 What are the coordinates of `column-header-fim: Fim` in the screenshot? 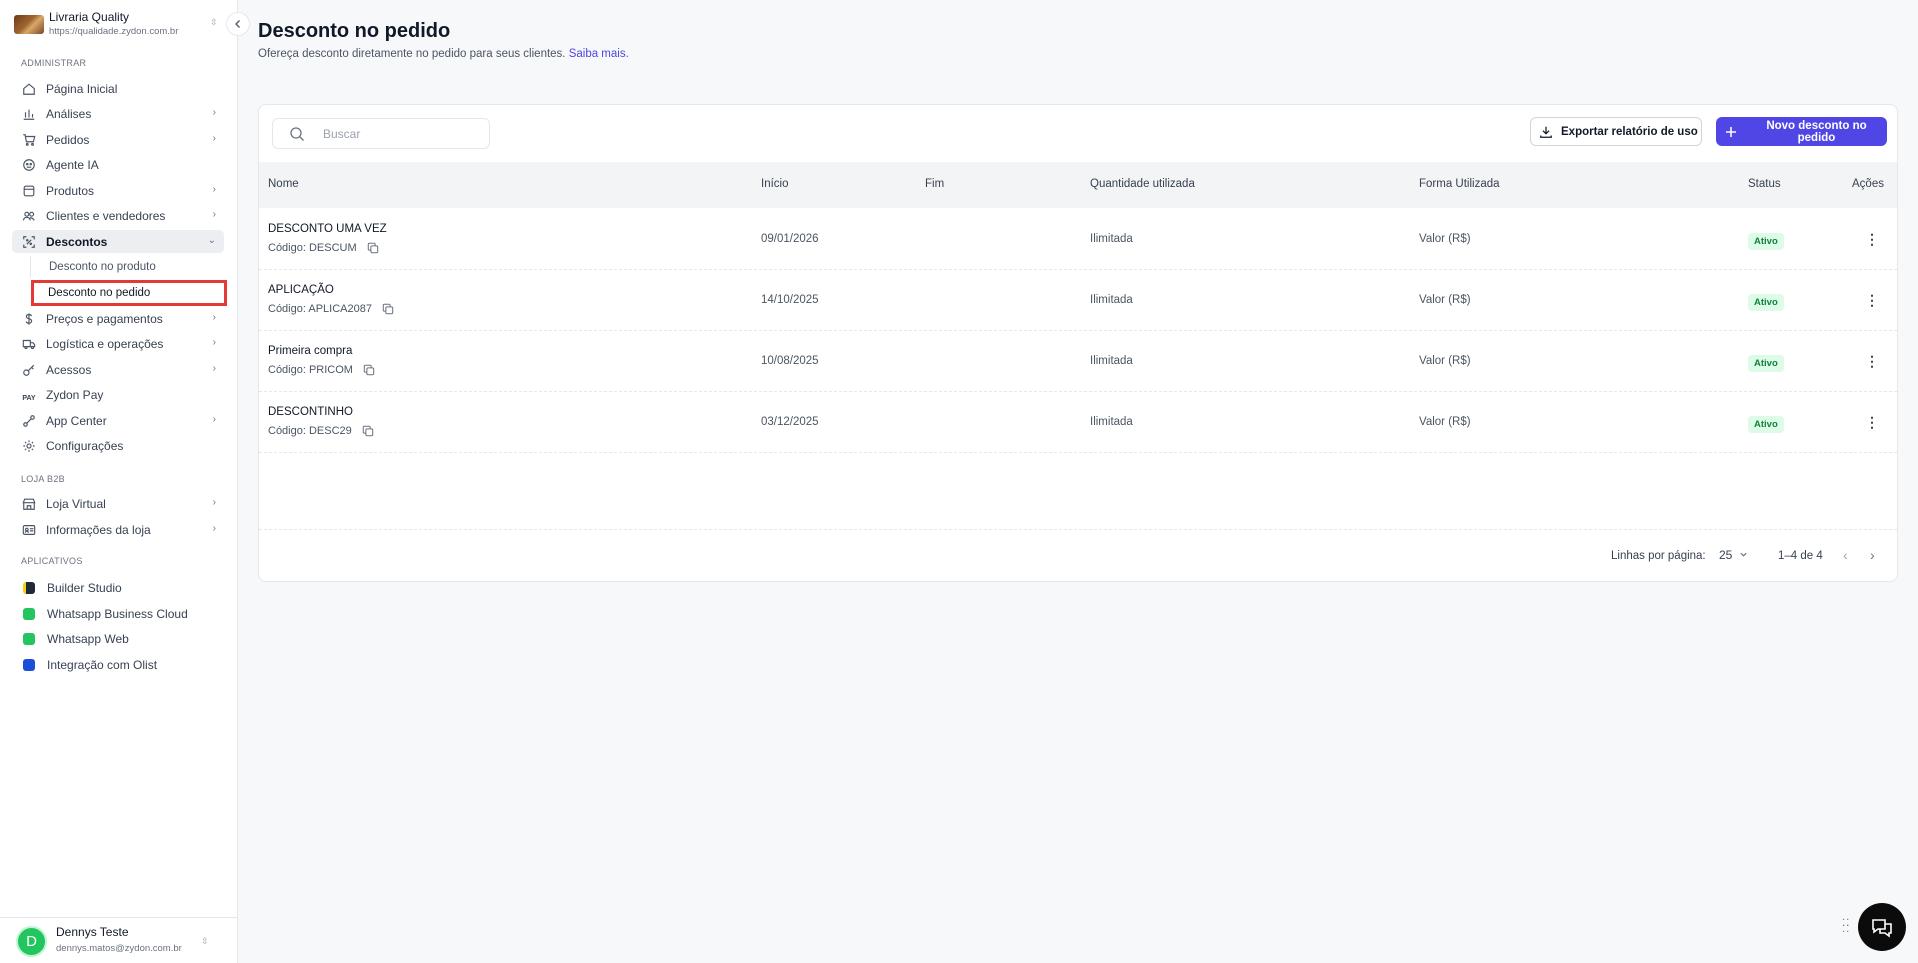 It's located at (934, 184).